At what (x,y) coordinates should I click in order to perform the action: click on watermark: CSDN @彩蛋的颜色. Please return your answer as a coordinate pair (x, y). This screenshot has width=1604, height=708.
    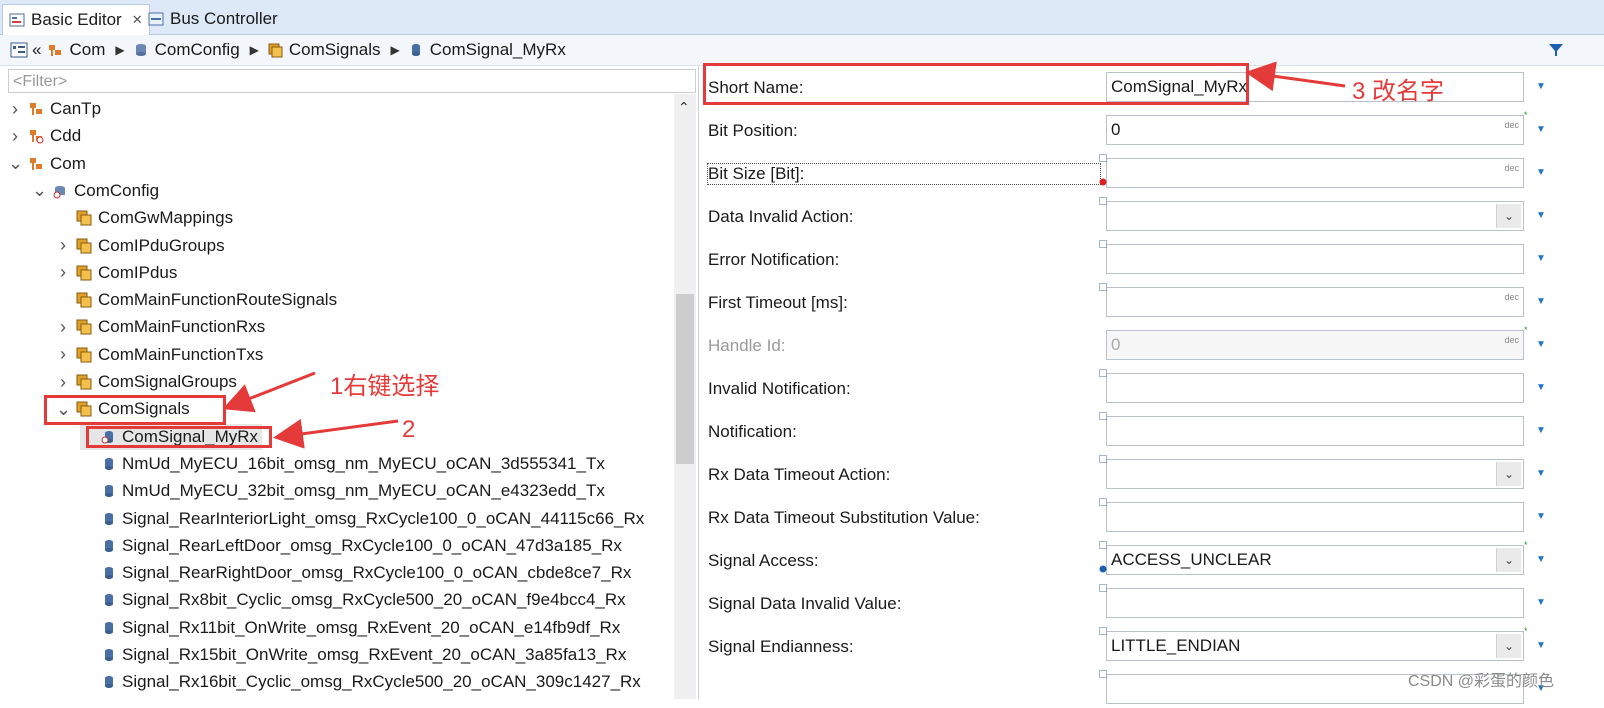
    Looking at the image, I should click on (1480, 681).